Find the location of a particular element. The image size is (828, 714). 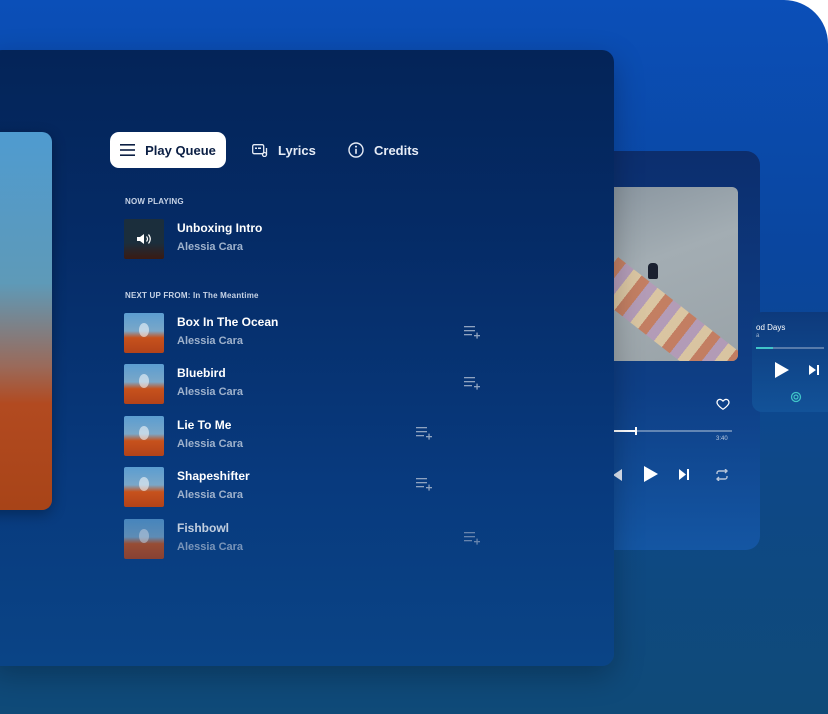

tab-credits: Credits is located at coordinates (383, 150).